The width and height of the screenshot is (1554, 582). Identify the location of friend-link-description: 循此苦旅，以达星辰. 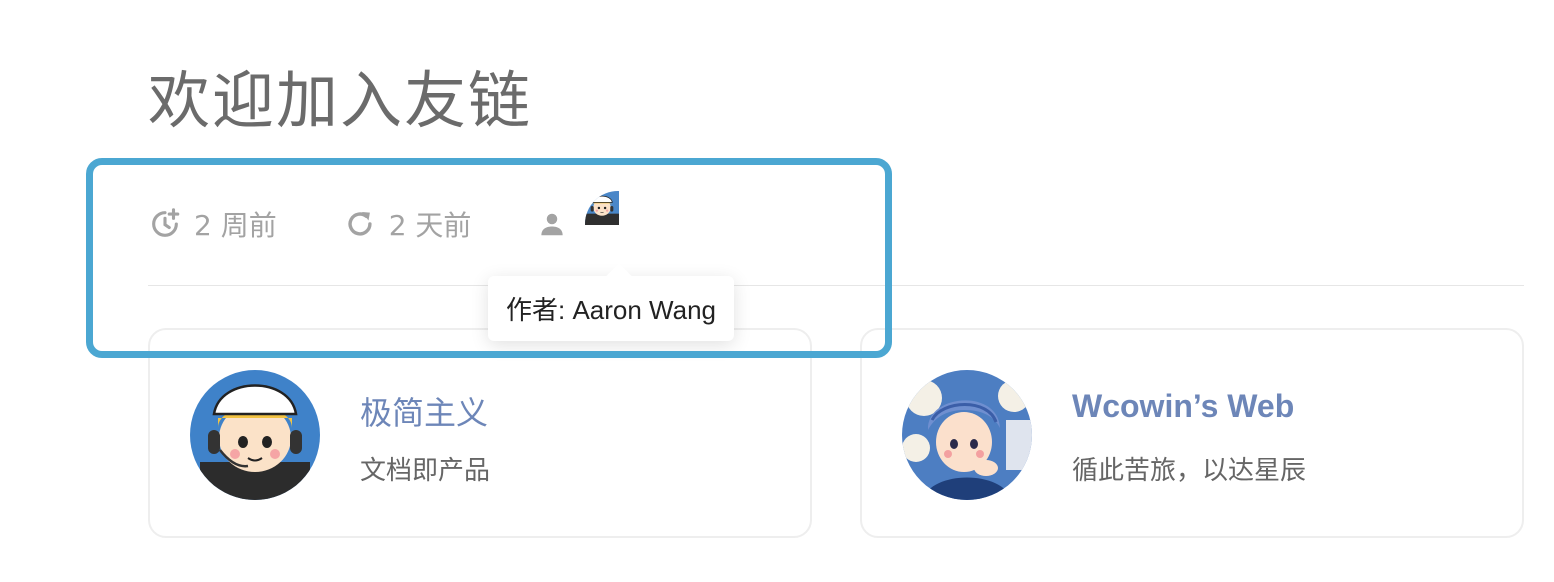
(1189, 471).